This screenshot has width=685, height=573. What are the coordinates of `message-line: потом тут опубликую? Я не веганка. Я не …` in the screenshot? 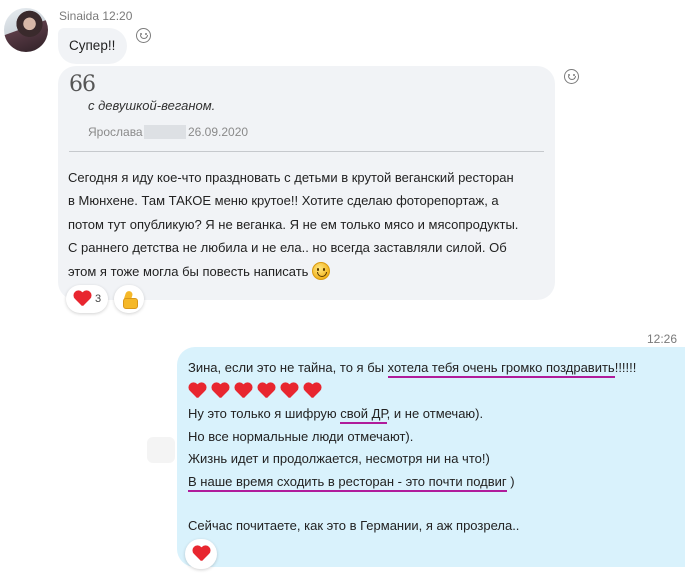 It's located at (293, 224).